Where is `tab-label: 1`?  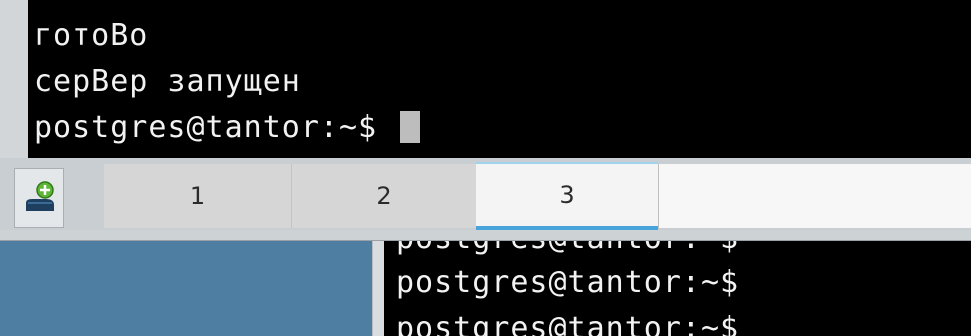 tab-label: 1 is located at coordinates (197, 196).